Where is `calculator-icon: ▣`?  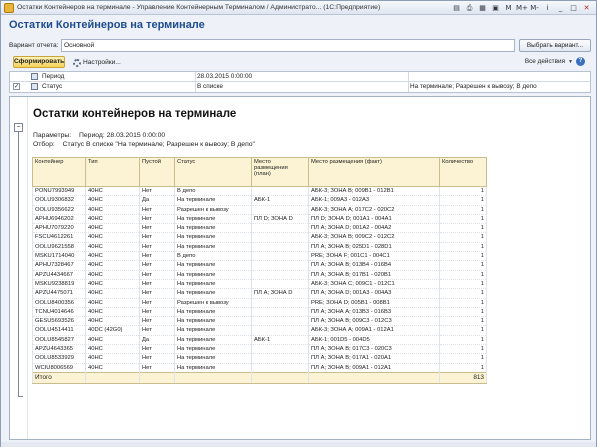 calculator-icon: ▣ is located at coordinates (495, 8).